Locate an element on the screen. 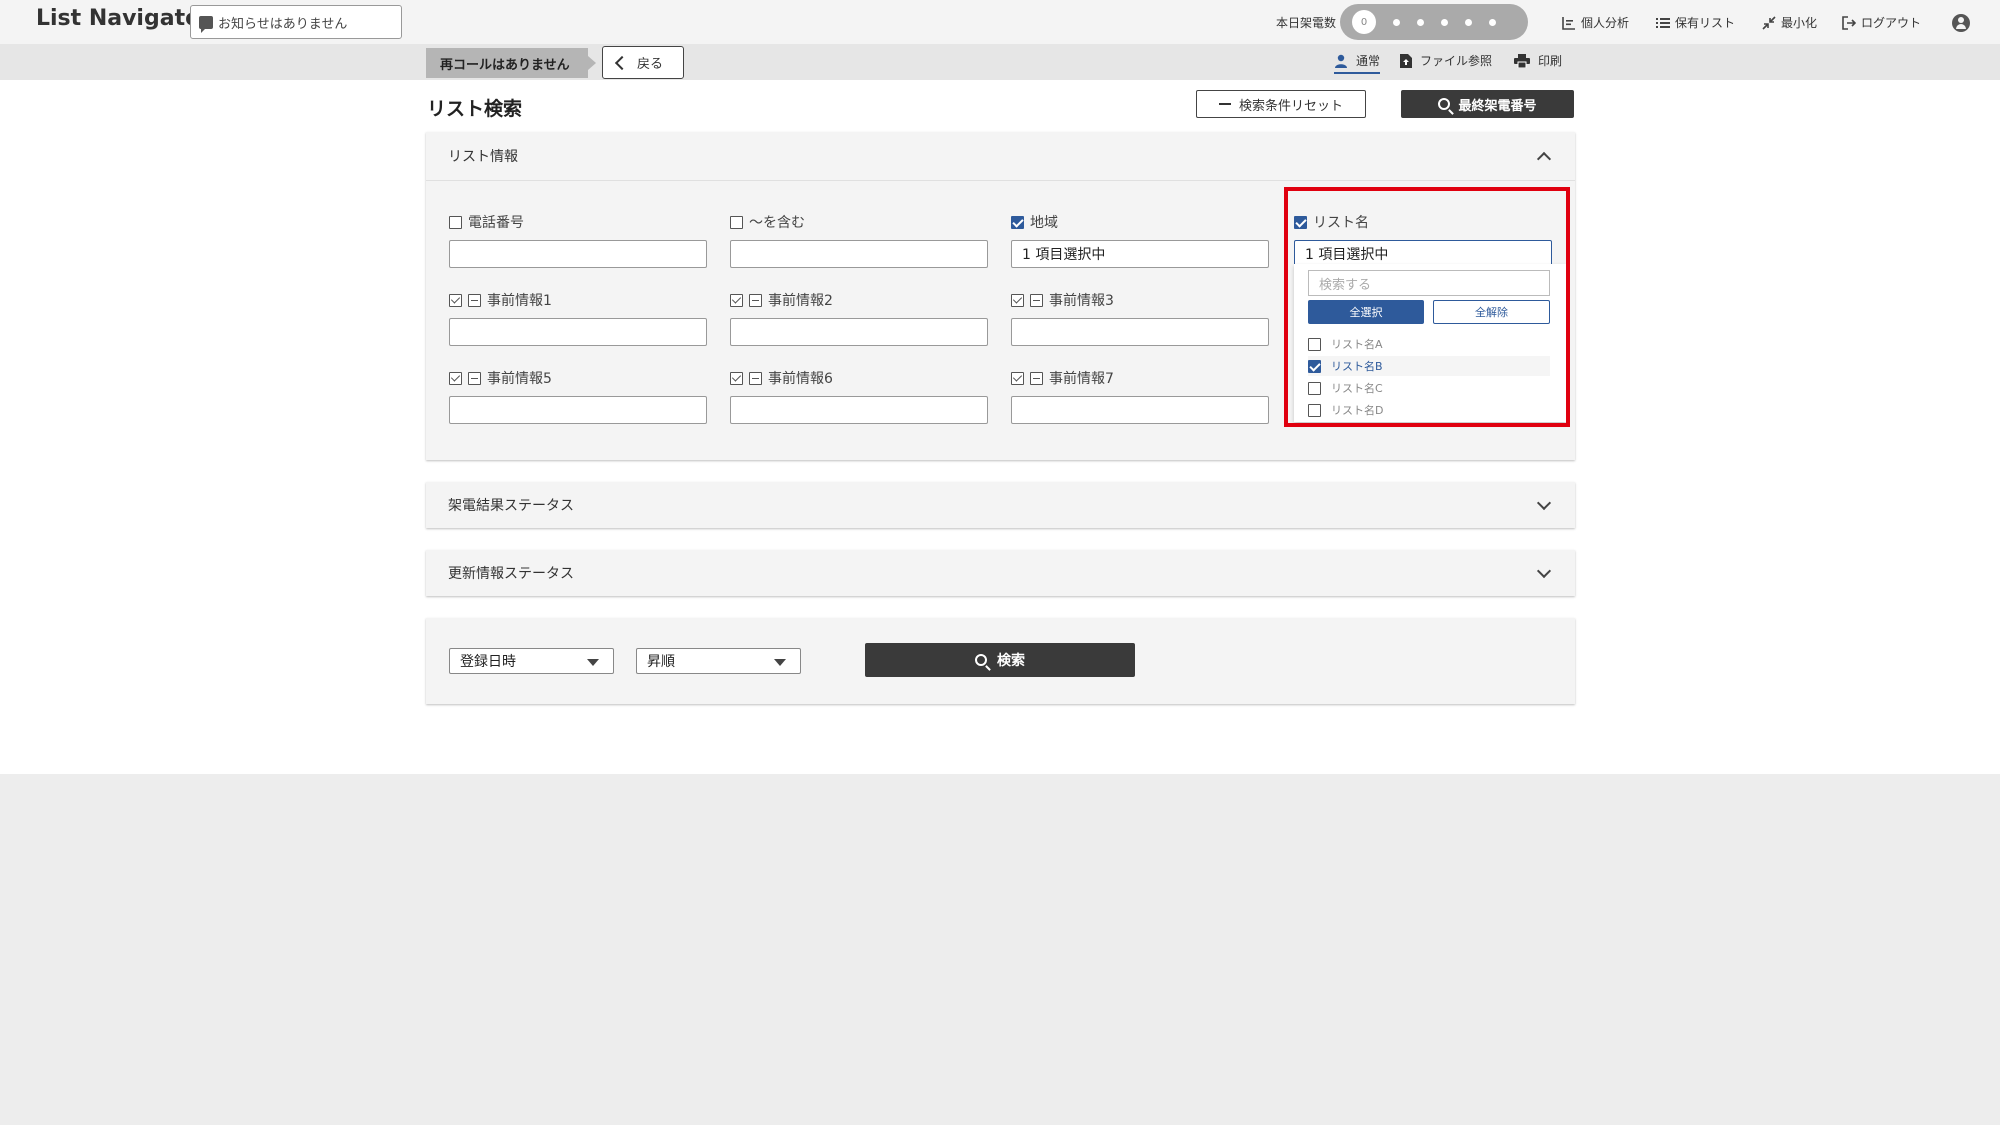  search-icon is located at coordinates (981, 660).